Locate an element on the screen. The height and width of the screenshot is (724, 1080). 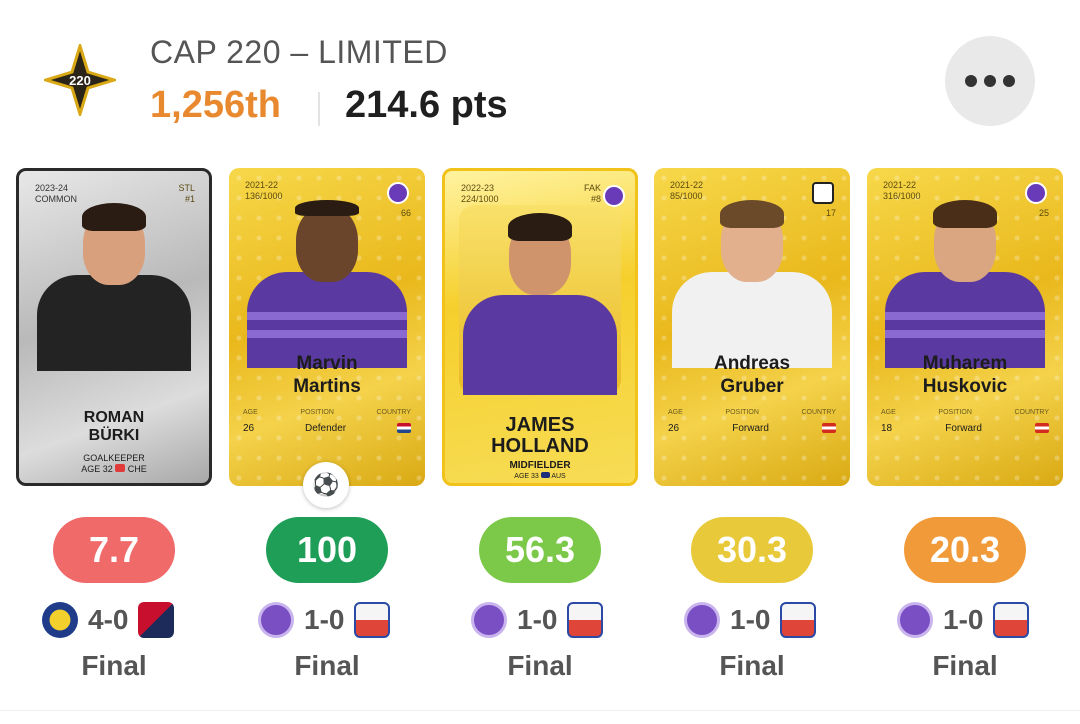
ellipsis-icon is located at coordinates (971, 81).